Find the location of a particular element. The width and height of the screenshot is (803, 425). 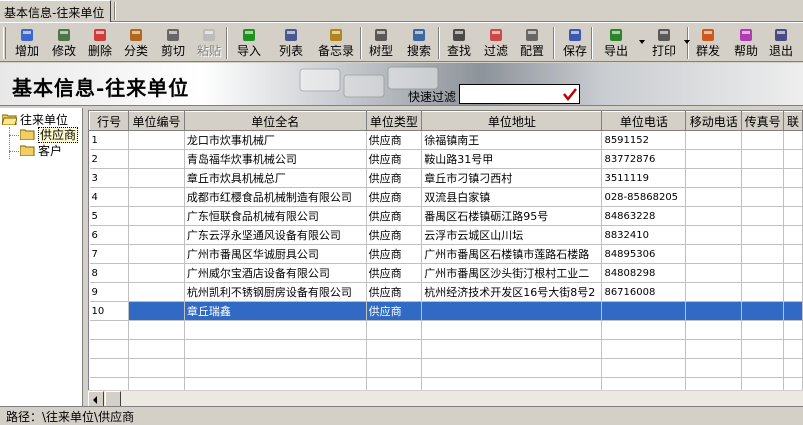

export-dropdown-caret-icon is located at coordinates (642, 42).